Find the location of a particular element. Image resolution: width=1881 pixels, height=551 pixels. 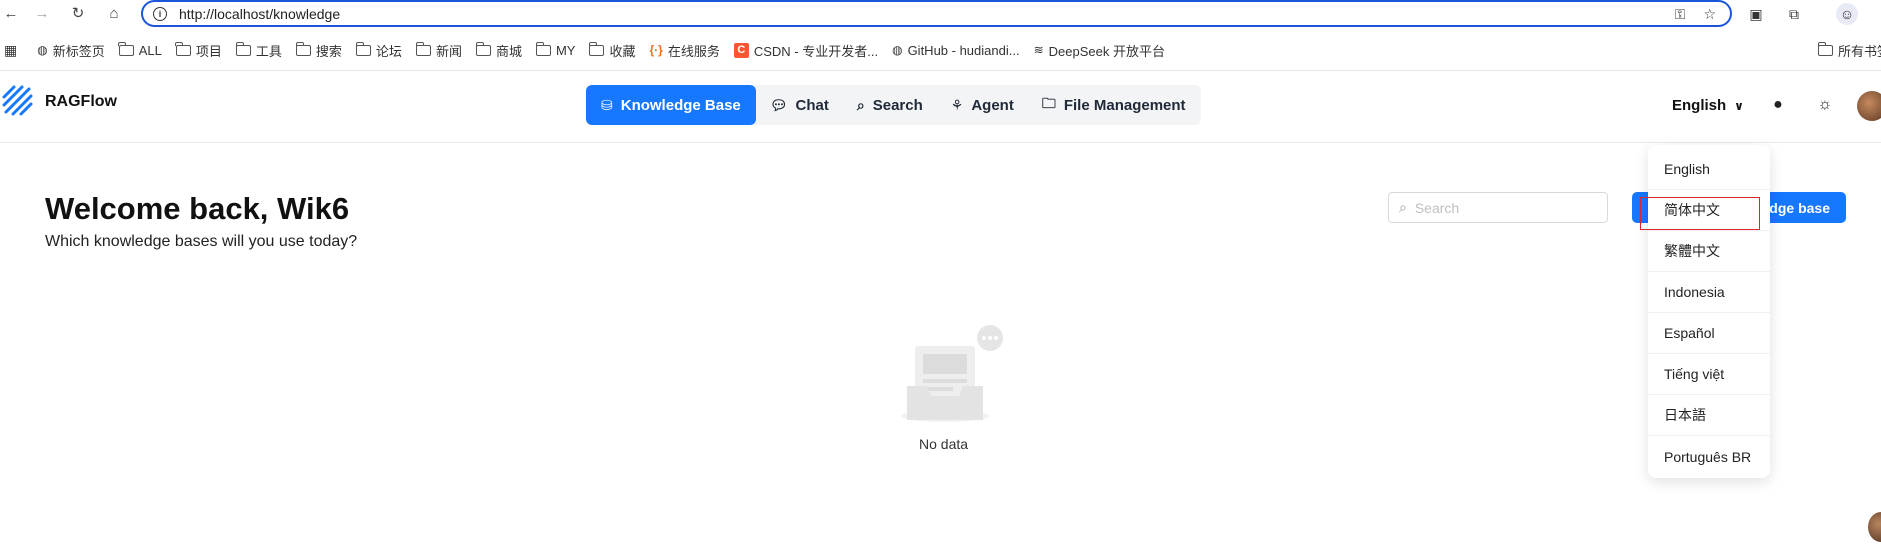

empty-state-text: No data is located at coordinates (944, 444).